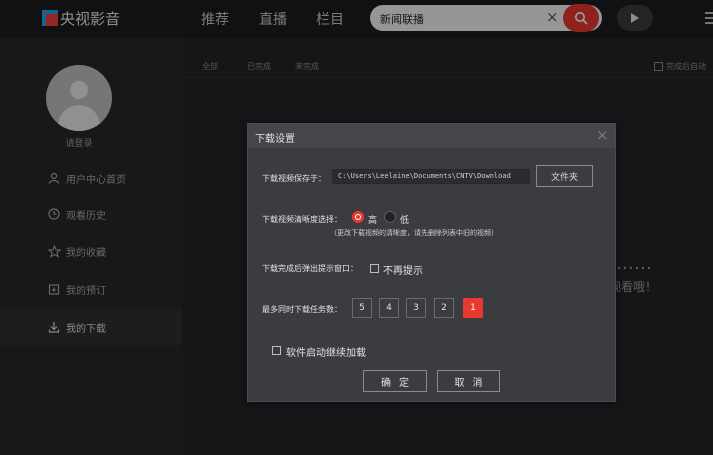 Image resolution: width=713 pixels, height=455 pixels. What do you see at coordinates (294, 178) in the screenshot?
I see `save-location-label: 下载视频保存于：` at bounding box center [294, 178].